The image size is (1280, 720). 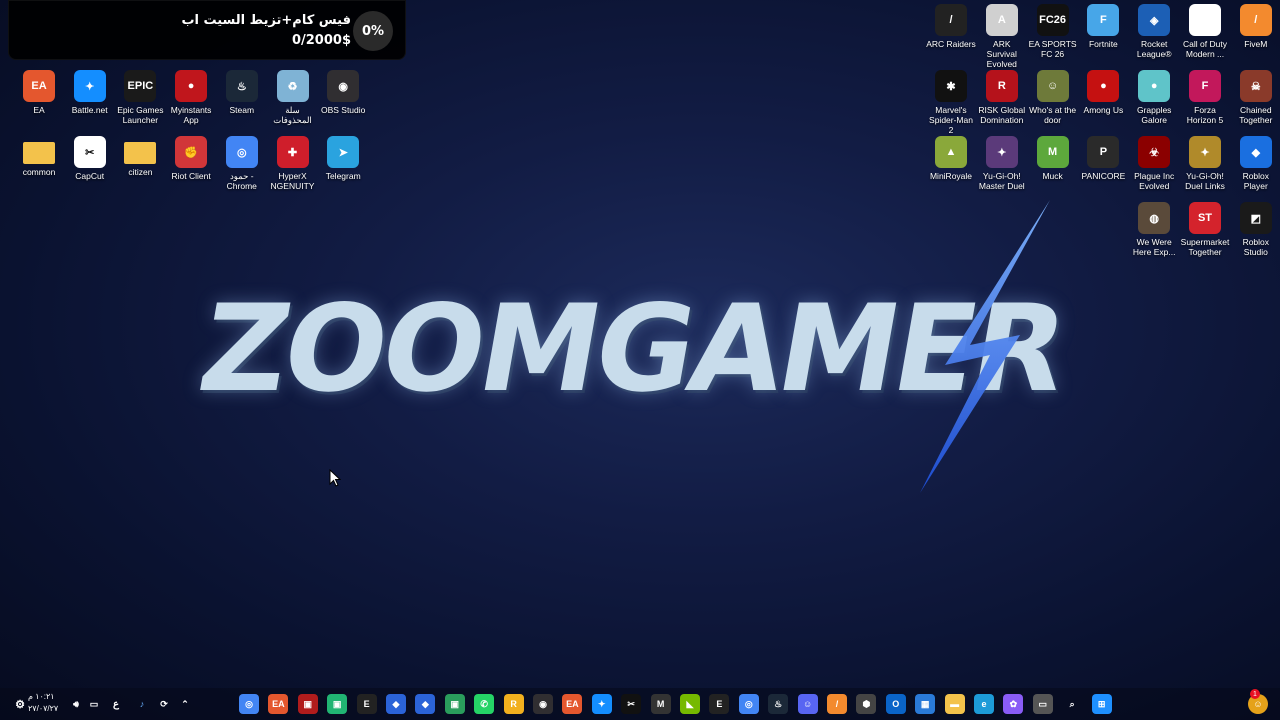 I want to click on desktop-shortcut: ◎ حمود - Chrome, so click(x=242, y=163).